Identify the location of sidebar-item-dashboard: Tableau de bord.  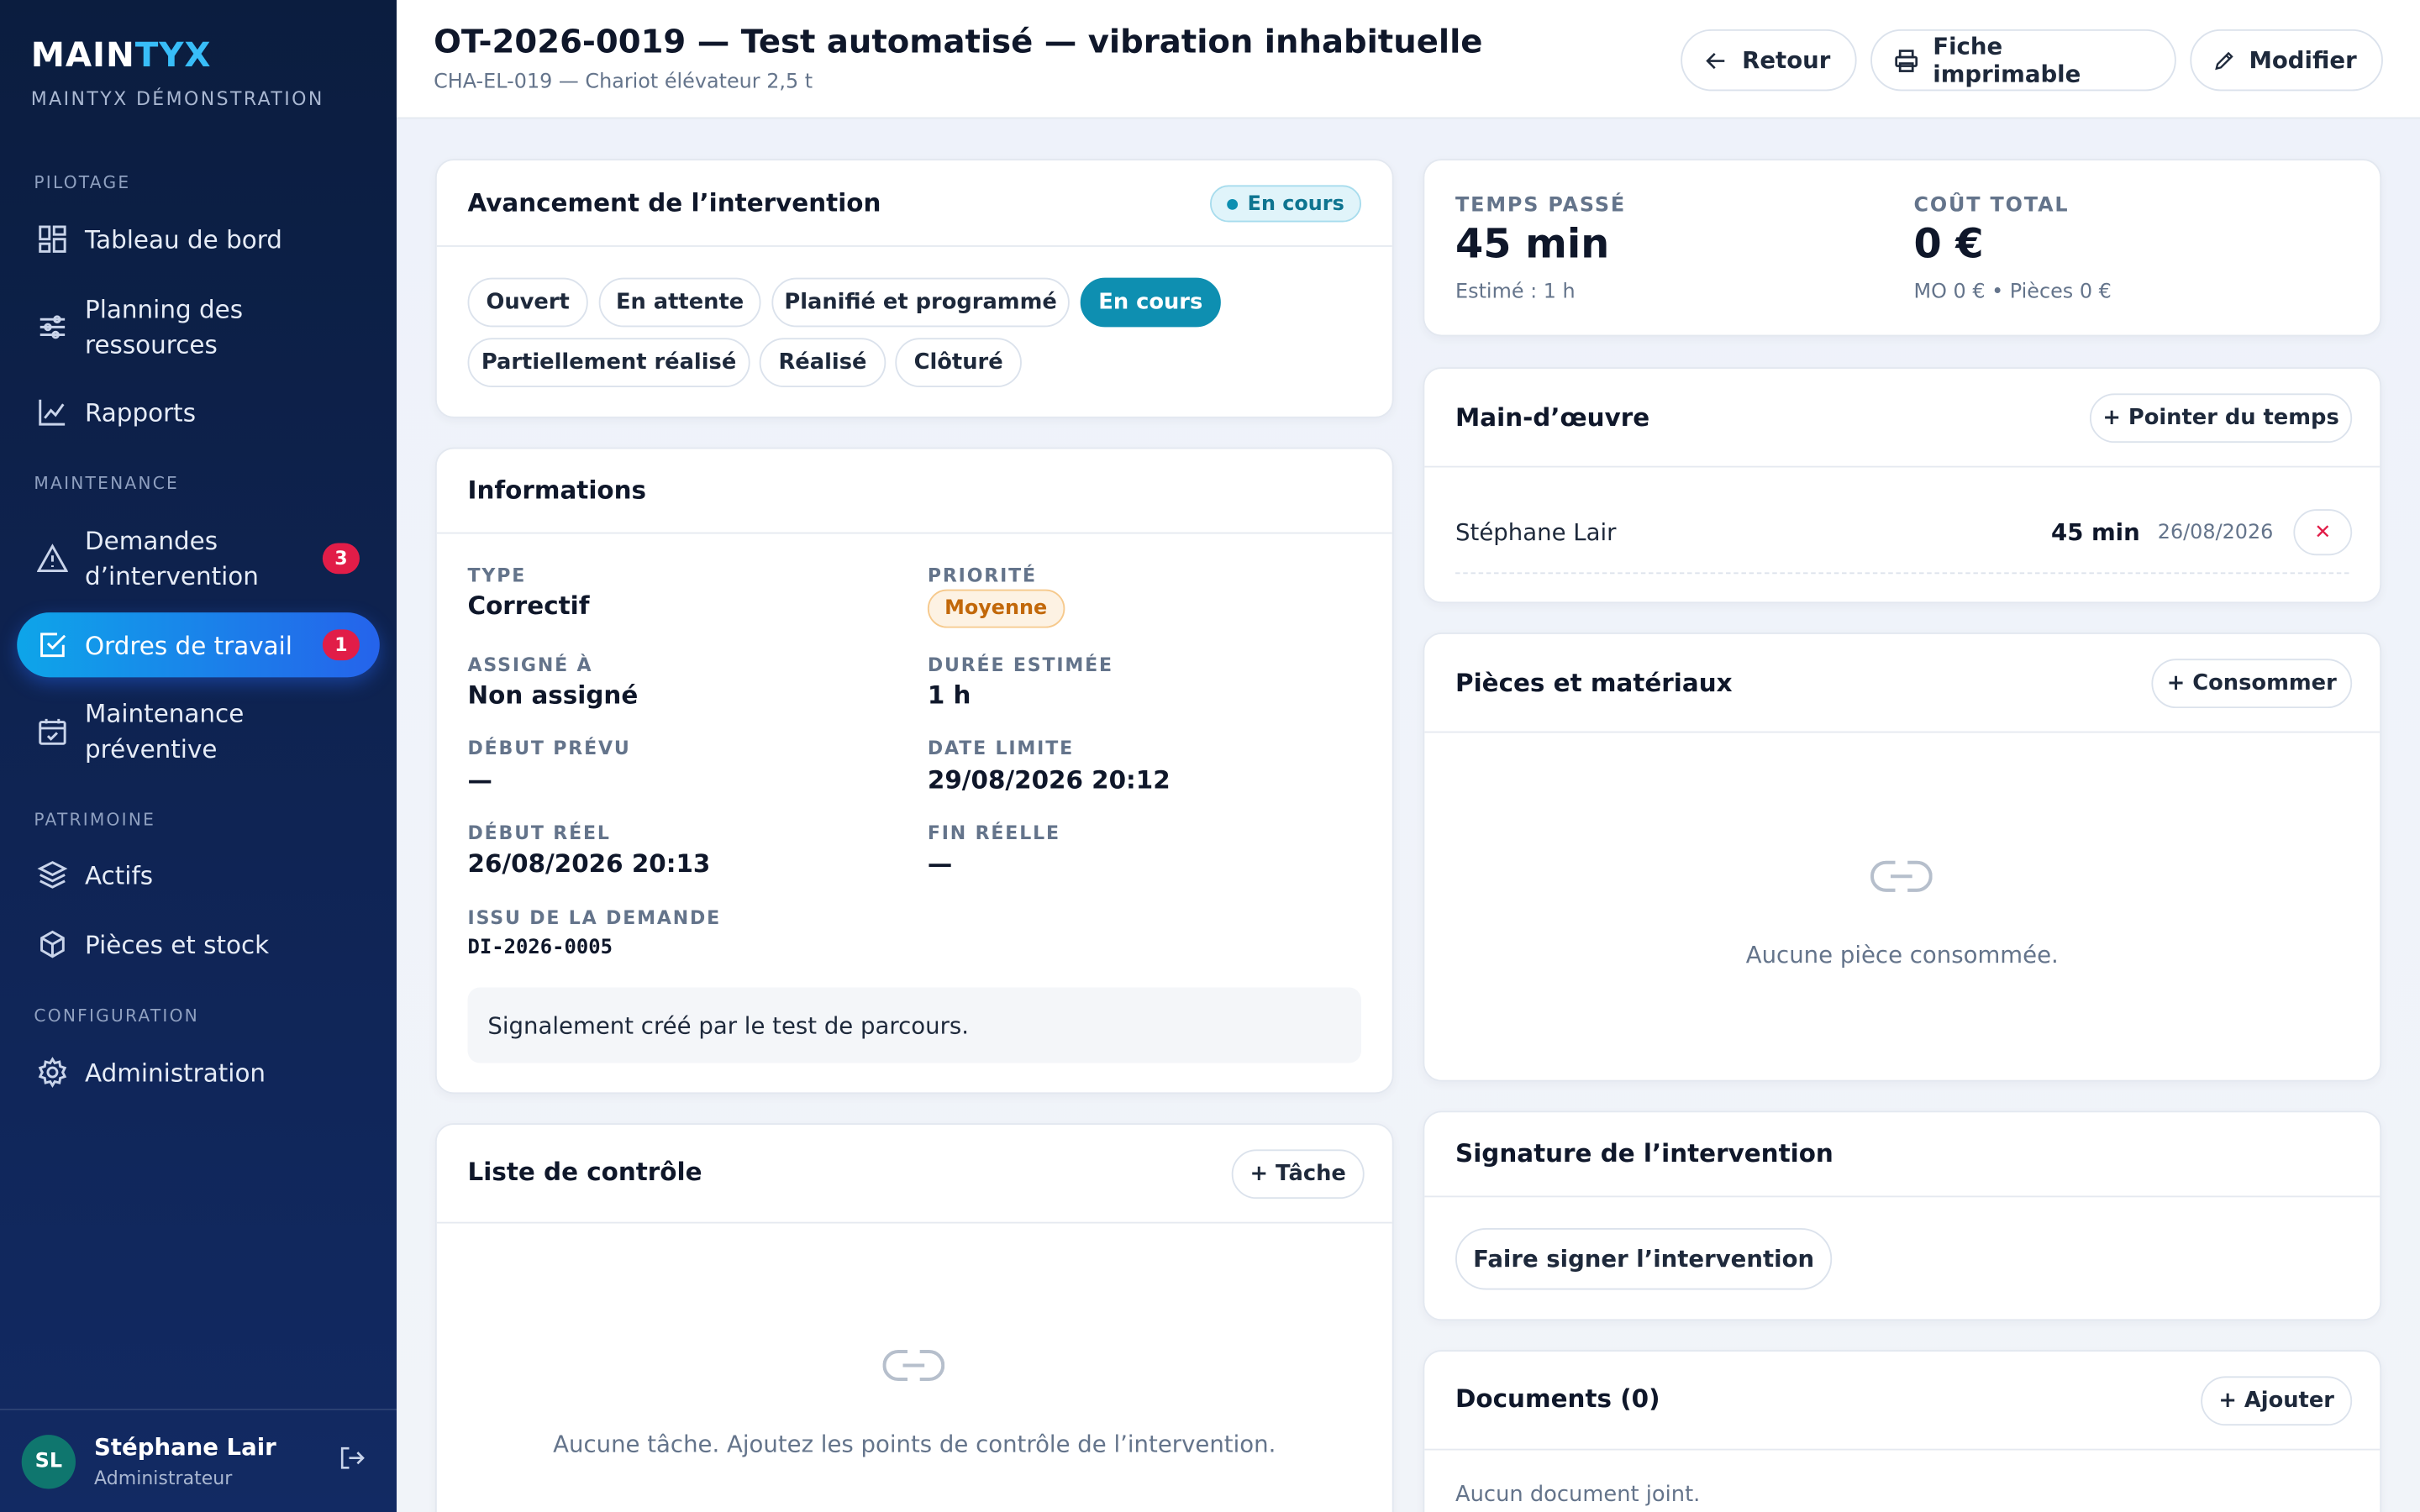
(199, 239).